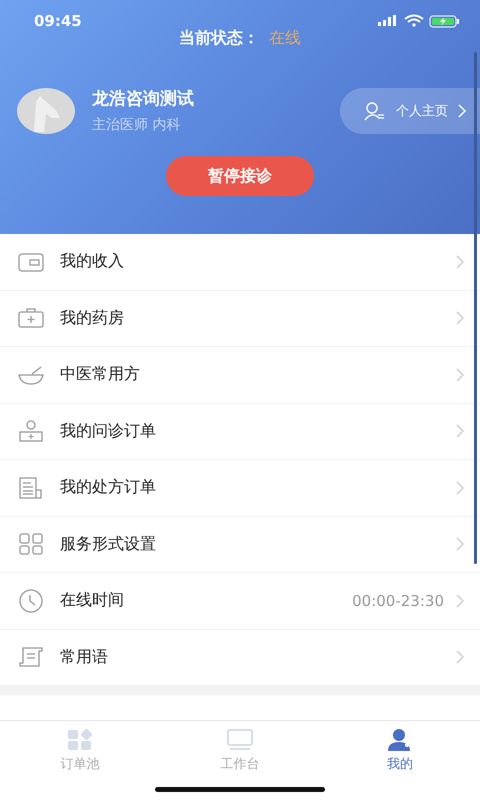  Describe the element at coordinates (375, 110) in the screenshot. I see `person-list-icon` at that location.